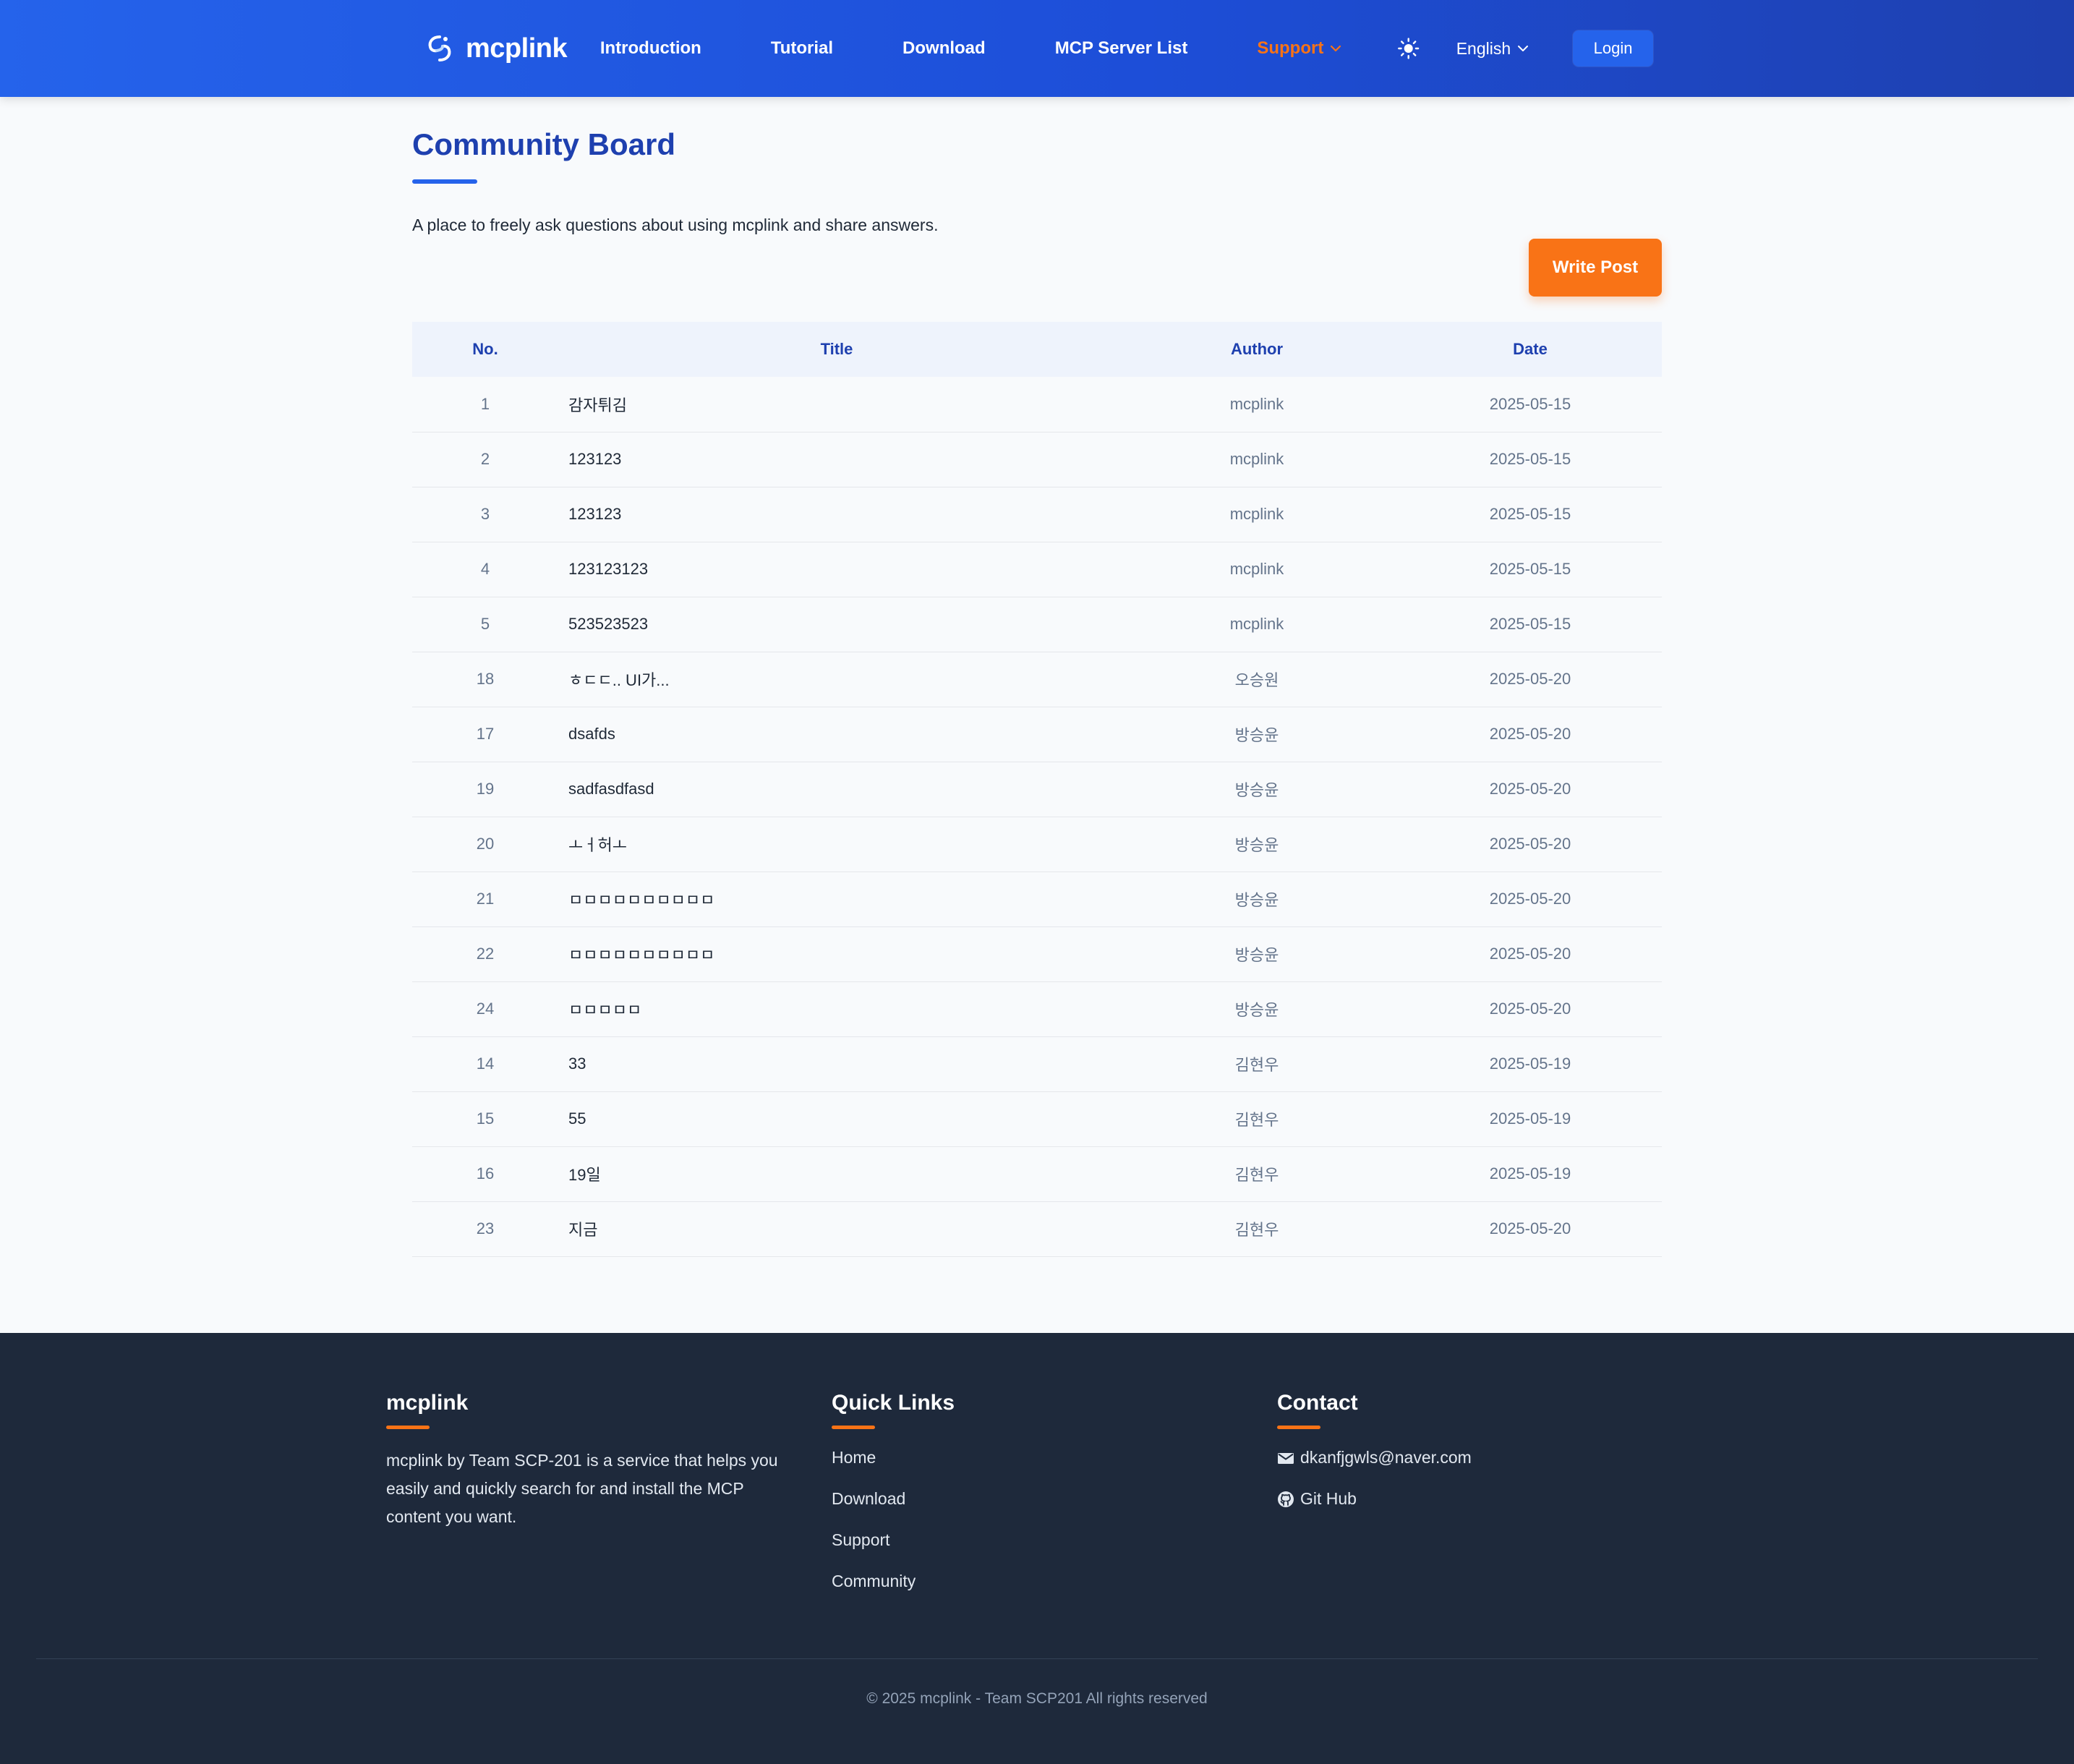 The height and width of the screenshot is (1764, 2074). What do you see at coordinates (1595, 268) in the screenshot?
I see `write-post-button: Write Post` at bounding box center [1595, 268].